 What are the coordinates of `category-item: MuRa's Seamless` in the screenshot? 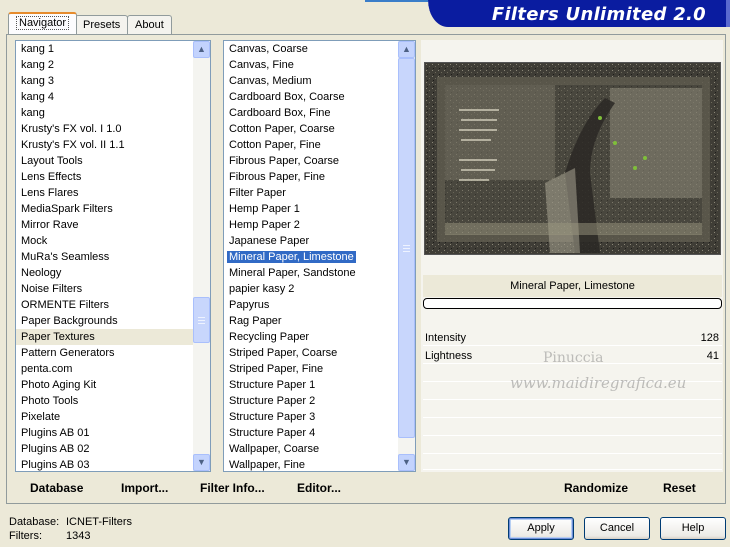 It's located at (104, 257).